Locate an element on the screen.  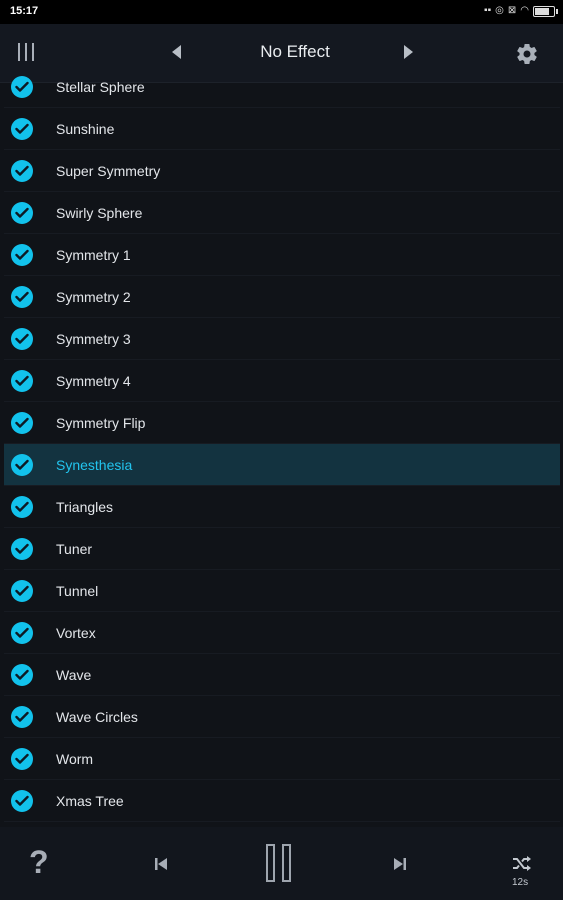
effect-row: Symmetry 3 is located at coordinates (282, 339).